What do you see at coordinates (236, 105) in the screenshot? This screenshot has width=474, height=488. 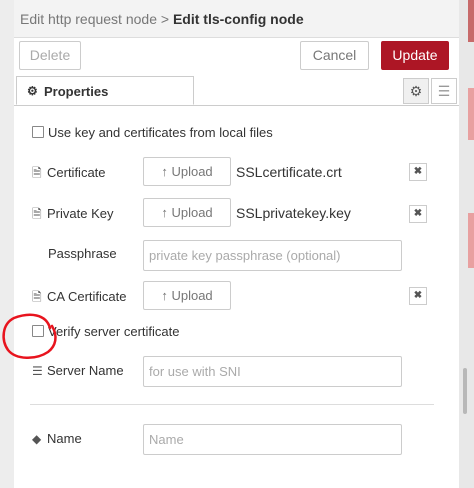 I see `tab-bar-line` at bounding box center [236, 105].